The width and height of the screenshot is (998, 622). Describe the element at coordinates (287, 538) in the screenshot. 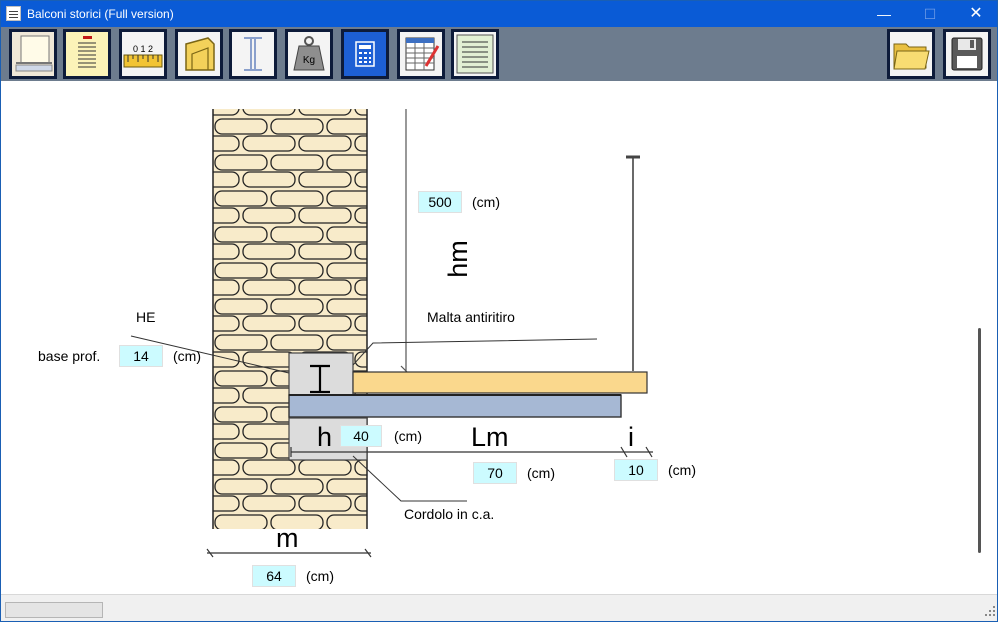

I see `m-label: m` at that location.